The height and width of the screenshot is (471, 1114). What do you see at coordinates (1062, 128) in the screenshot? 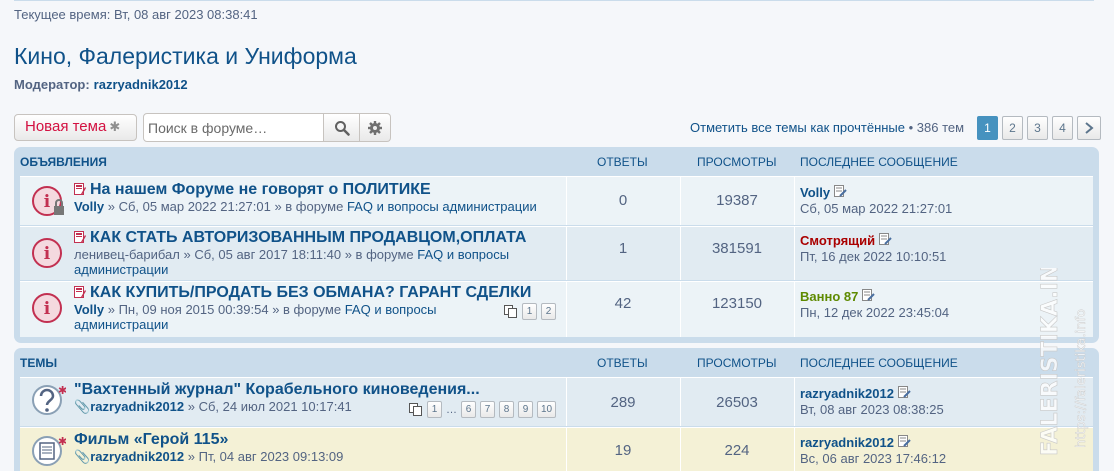
I see `page-4: 4` at bounding box center [1062, 128].